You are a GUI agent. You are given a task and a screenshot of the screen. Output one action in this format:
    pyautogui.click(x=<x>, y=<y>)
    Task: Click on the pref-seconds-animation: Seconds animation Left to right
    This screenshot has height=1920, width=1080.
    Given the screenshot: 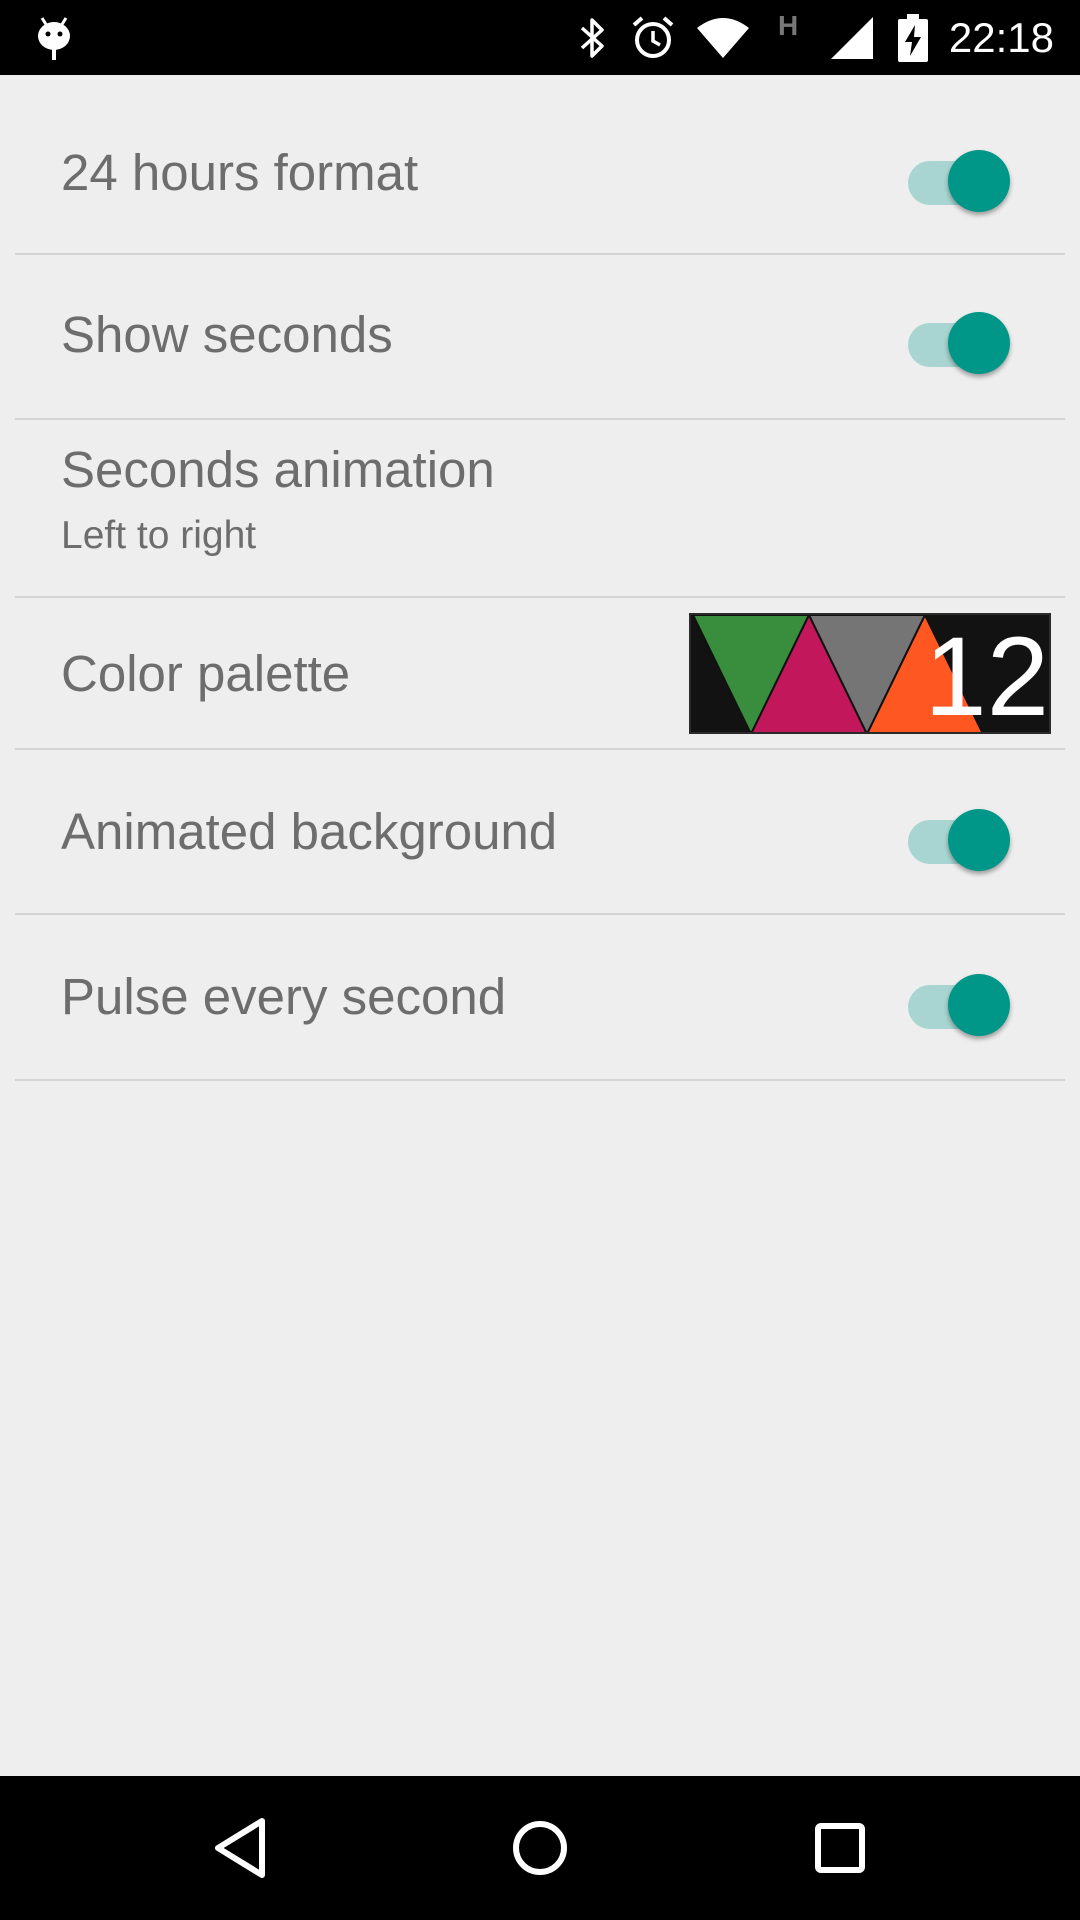 What is the action you would take?
    pyautogui.click(x=540, y=509)
    